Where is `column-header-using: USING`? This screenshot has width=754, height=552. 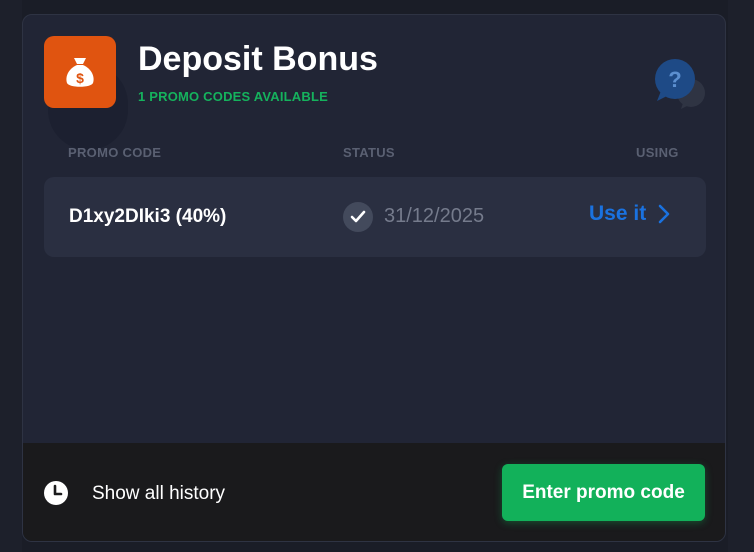
column-header-using: USING is located at coordinates (657, 152).